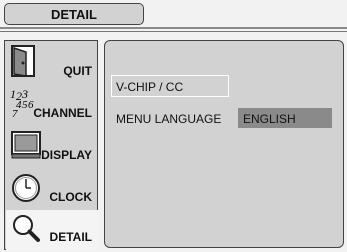 The height and width of the screenshot is (252, 347). Describe the element at coordinates (27, 189) in the screenshot. I see `clock-icon` at that location.